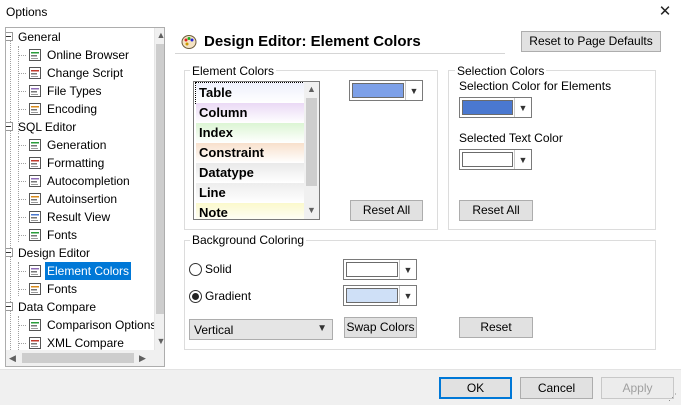 This screenshot has height=405, width=681. I want to click on gradient-color-picker: ▼, so click(380, 295).